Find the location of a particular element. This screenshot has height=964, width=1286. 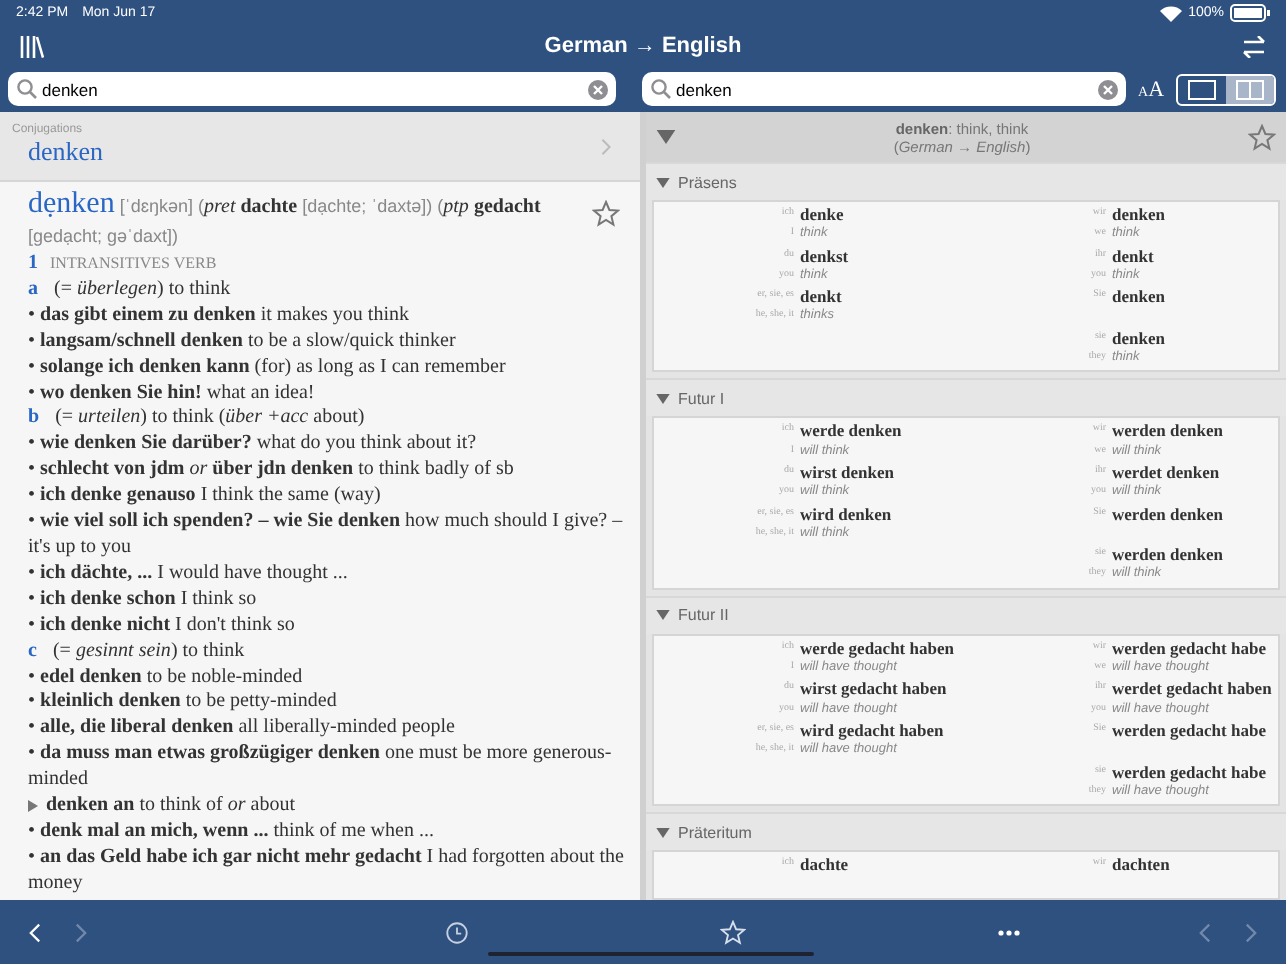

sense-letter: a is located at coordinates (33, 290).